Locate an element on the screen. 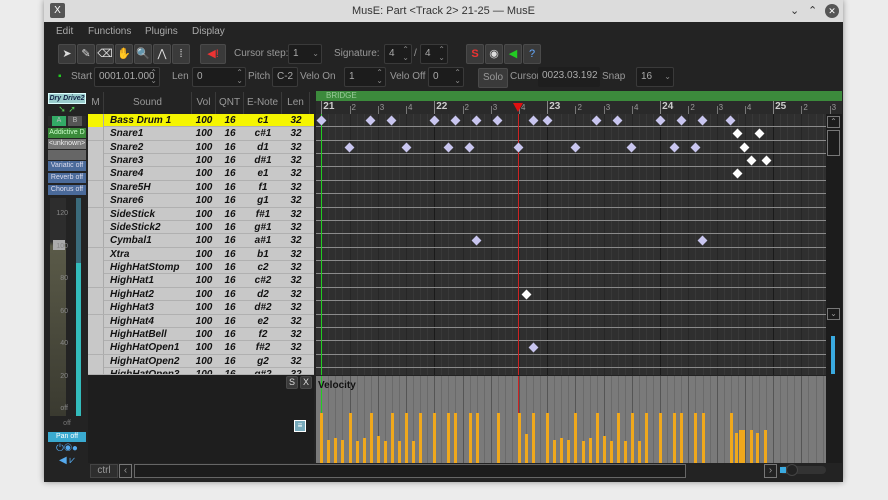 This screenshot has height=500, width=888. drum-row: HighHat4 100 16 e2 32 is located at coordinates (201, 321).